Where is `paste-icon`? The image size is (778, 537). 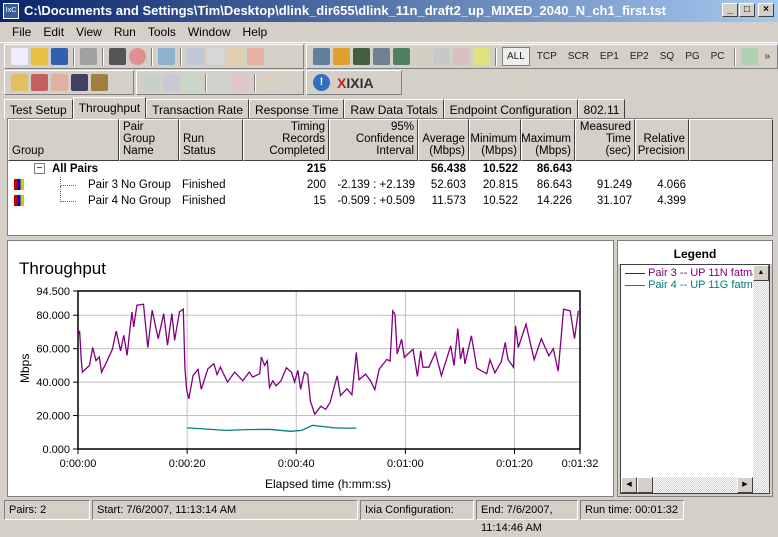
paste-icon is located at coordinates (235, 56).